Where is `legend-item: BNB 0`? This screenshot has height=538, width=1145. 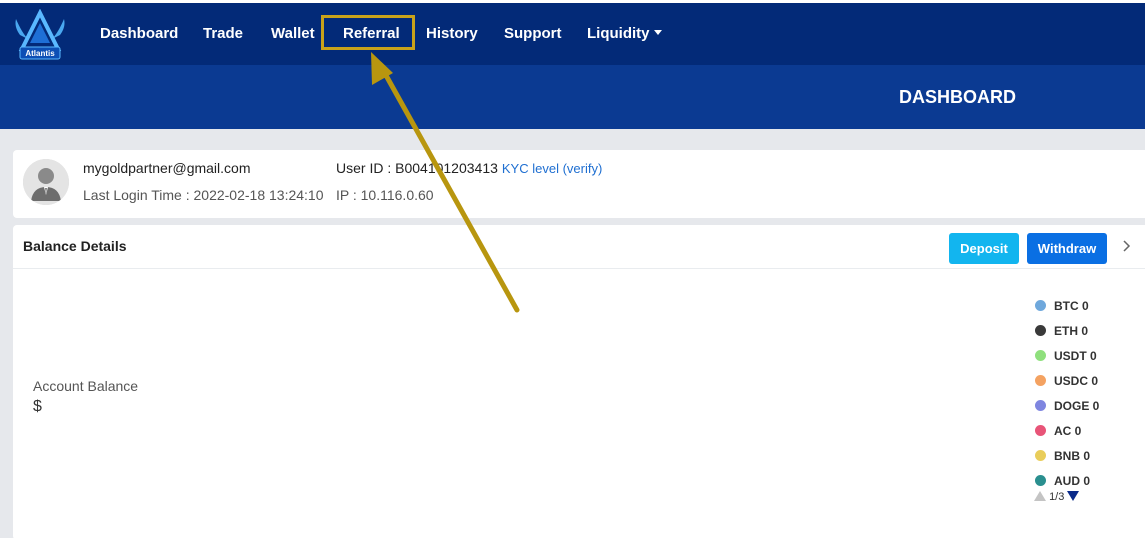 legend-item: BNB 0 is located at coordinates (1085, 459).